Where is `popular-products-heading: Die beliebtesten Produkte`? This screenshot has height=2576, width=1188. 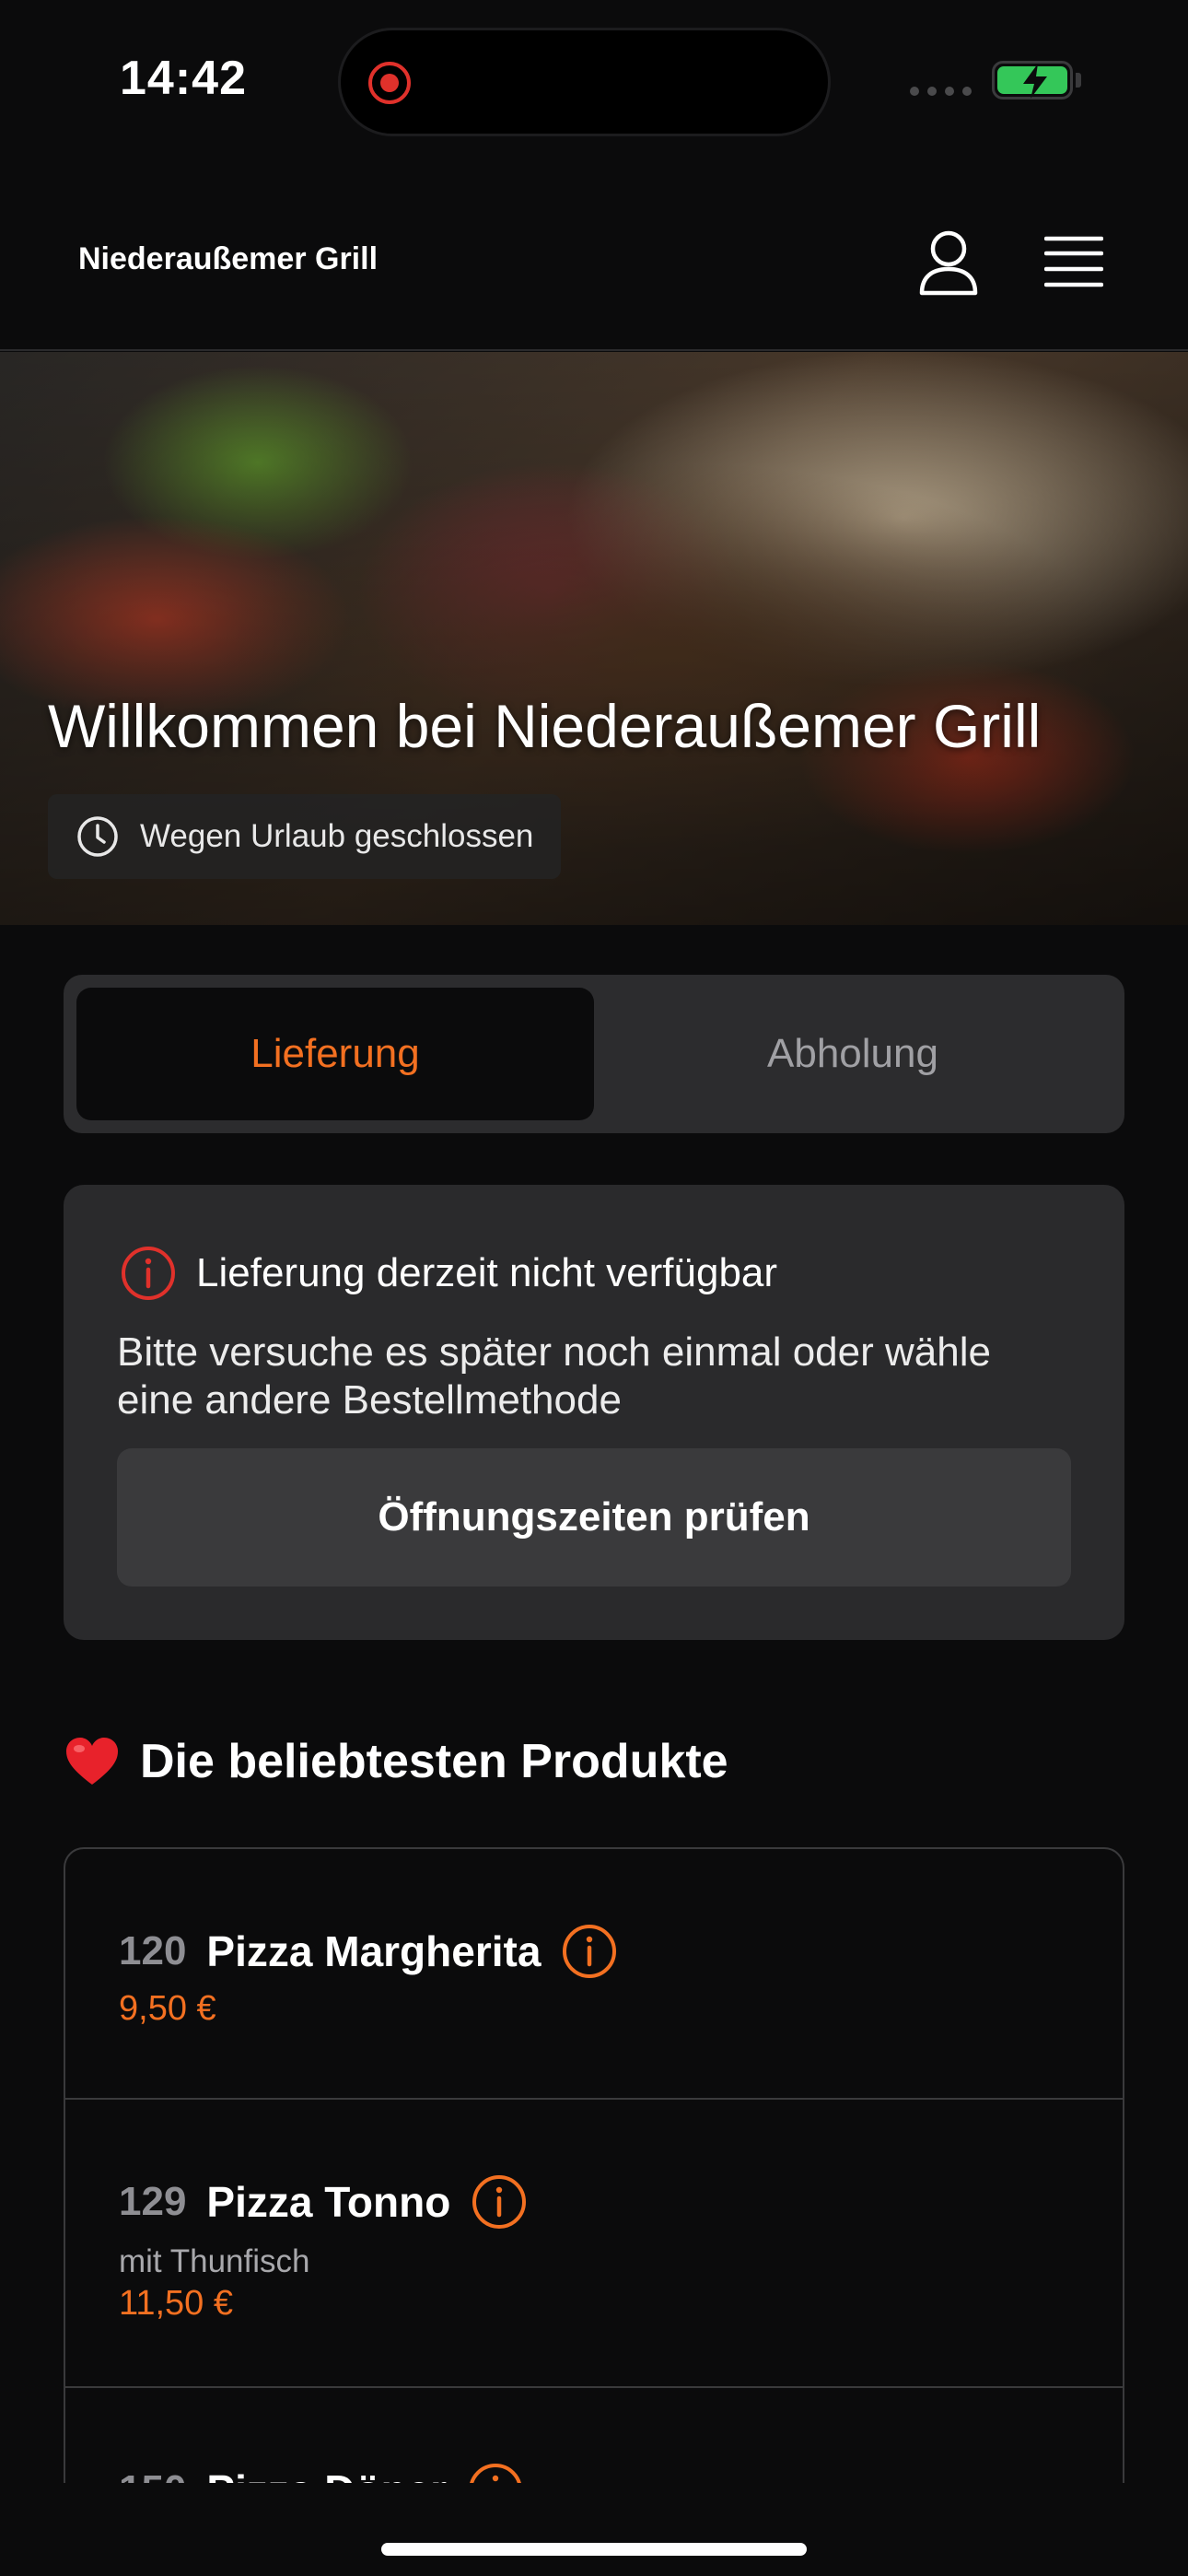 popular-products-heading: Die beliebtesten Produkte is located at coordinates (396, 1761).